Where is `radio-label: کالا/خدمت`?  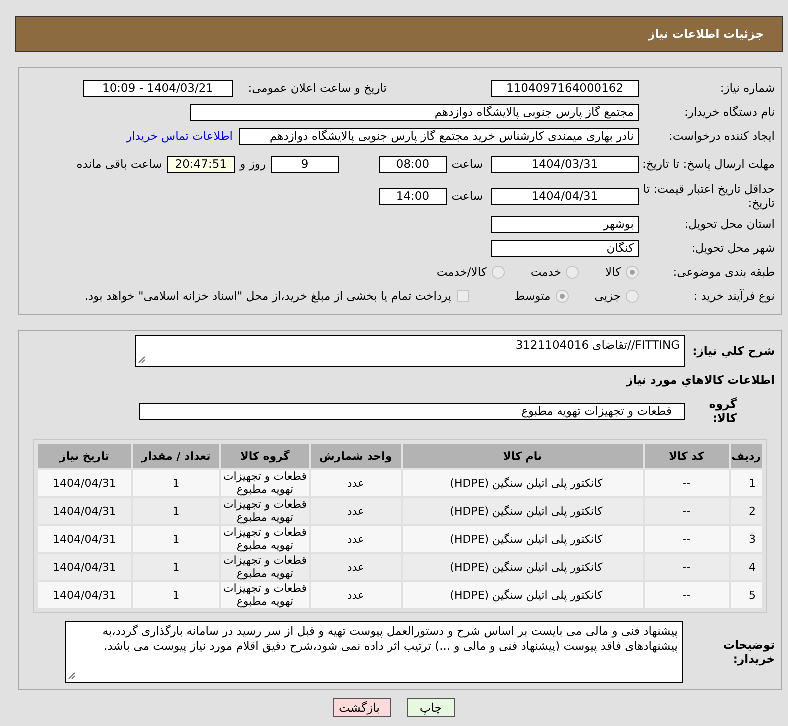
radio-label: کالا/خدمت is located at coordinates (461, 272).